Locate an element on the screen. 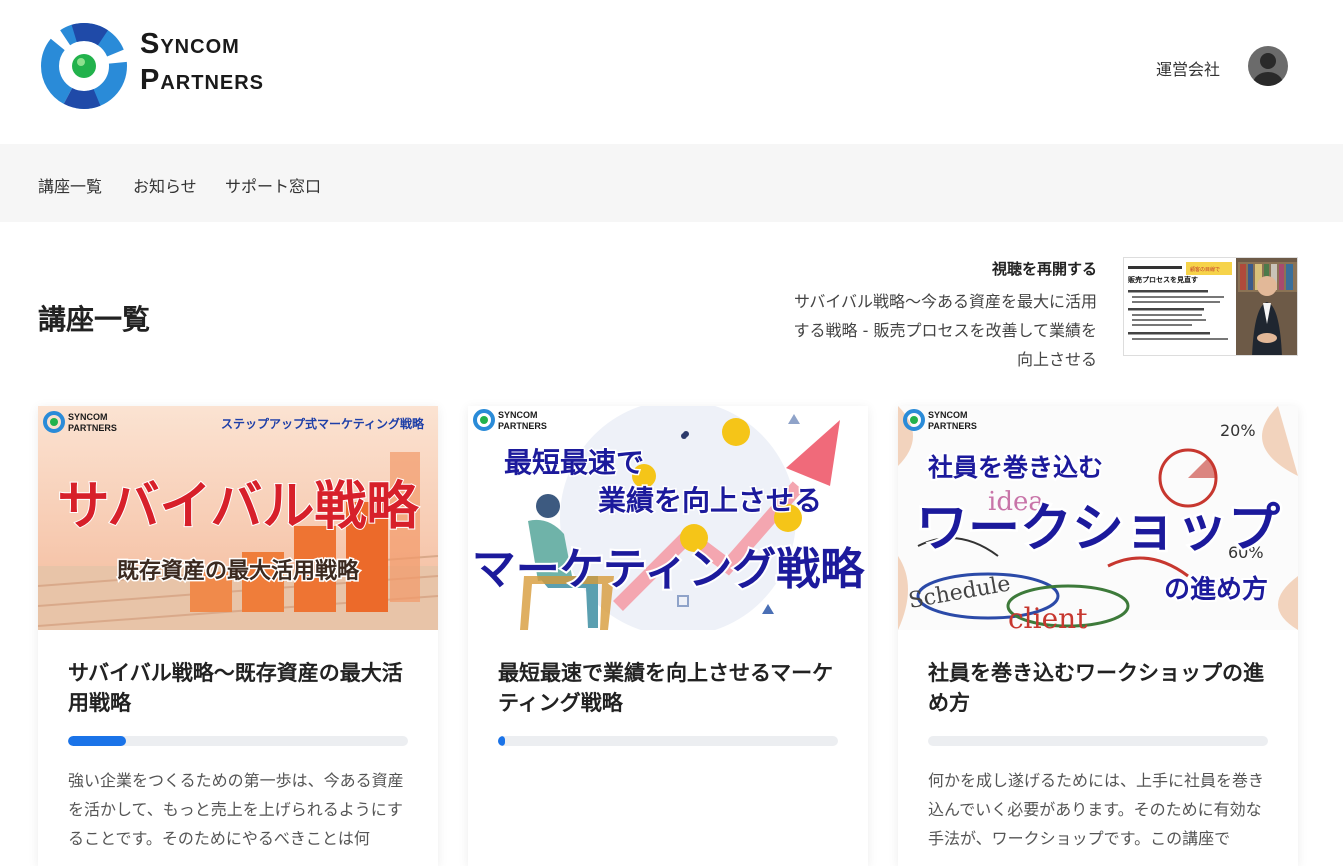 Image resolution: width=1343 pixels, height=866 pixels. brand-logo: Syncom Partners is located at coordinates (193, 66).